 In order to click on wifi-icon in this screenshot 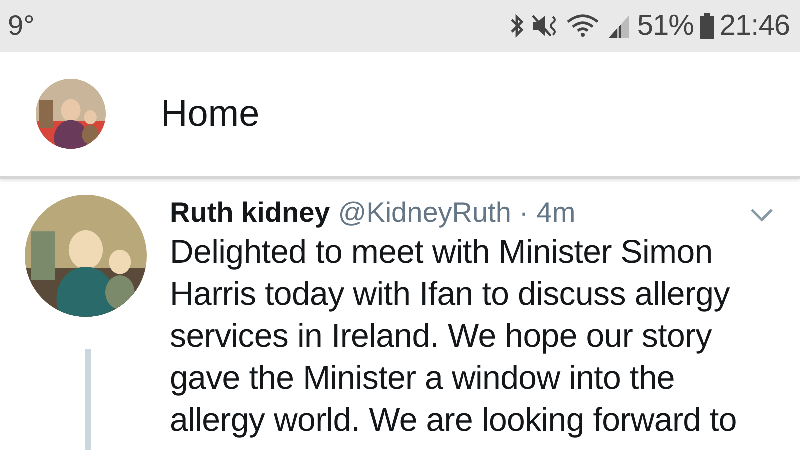, I will do `click(583, 26)`.